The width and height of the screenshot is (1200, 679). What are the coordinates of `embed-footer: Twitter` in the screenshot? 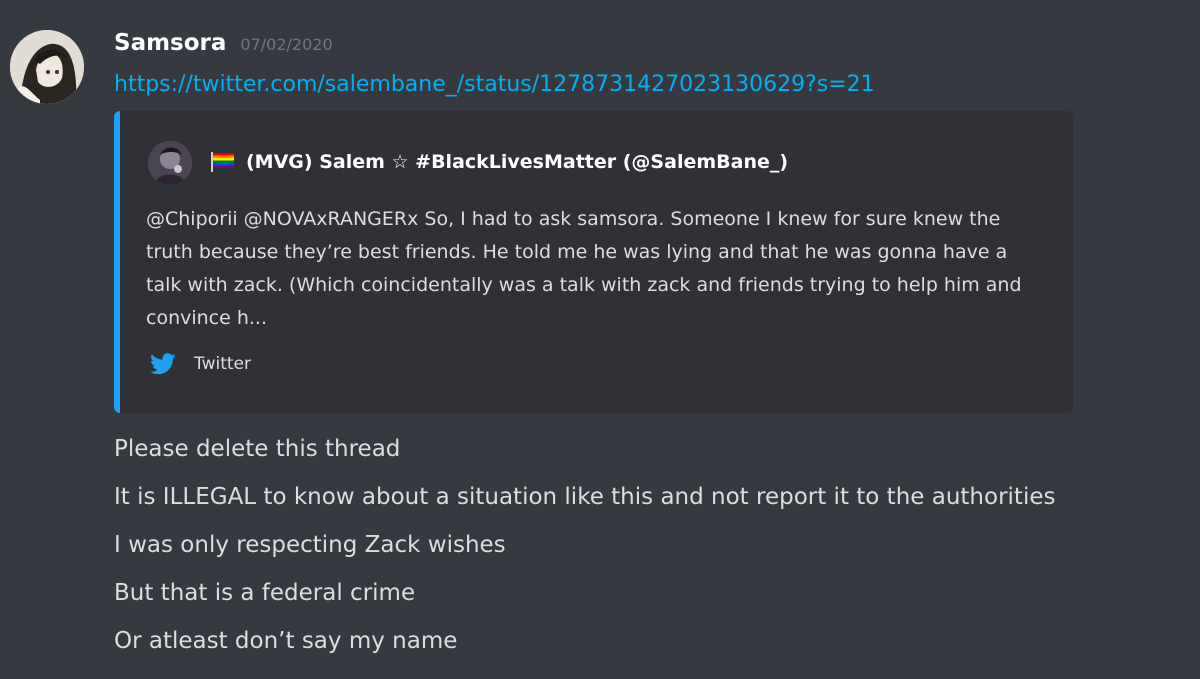 It's located at (200, 364).